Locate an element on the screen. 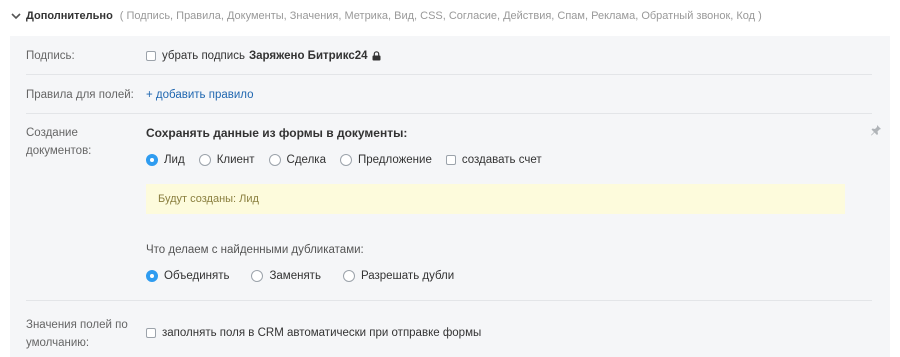  radio-merge-label: Объединять is located at coordinates (197, 276).